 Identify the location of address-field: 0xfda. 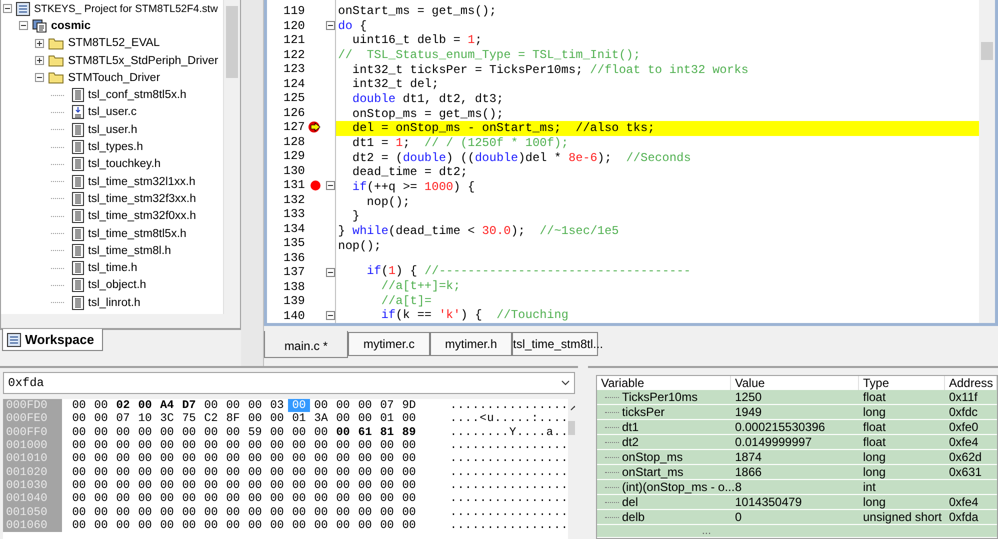
(289, 383).